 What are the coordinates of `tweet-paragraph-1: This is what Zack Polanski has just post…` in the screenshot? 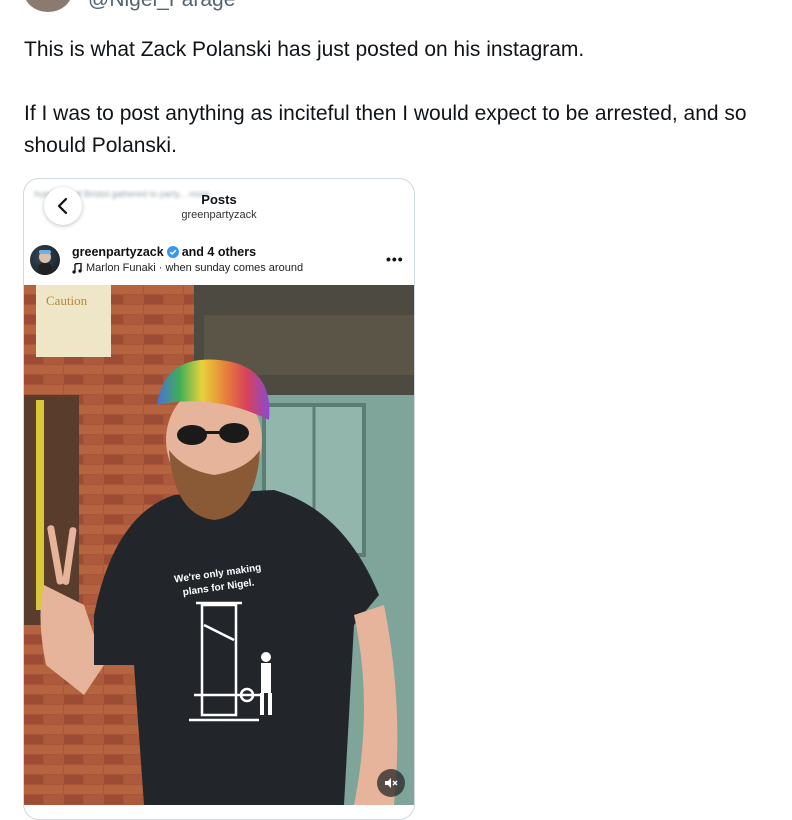 It's located at (304, 49).